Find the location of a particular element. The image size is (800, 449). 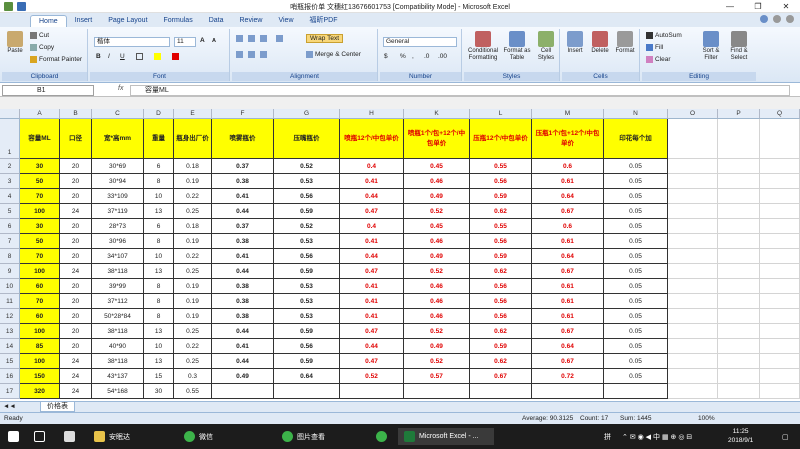

system-tray-icons: ⌃ ✉ ◉ ◀ 中 ▦ ⊕ ◎ ⊟ is located at coordinates (657, 436).